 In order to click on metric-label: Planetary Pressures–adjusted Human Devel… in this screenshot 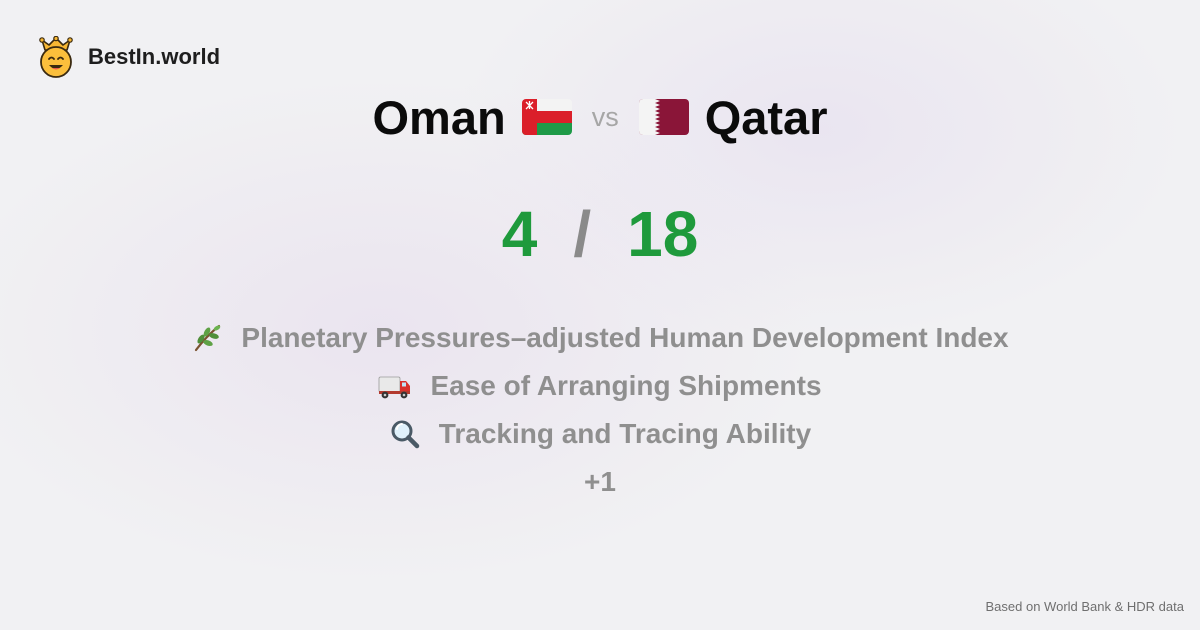, I will do `click(625, 337)`.